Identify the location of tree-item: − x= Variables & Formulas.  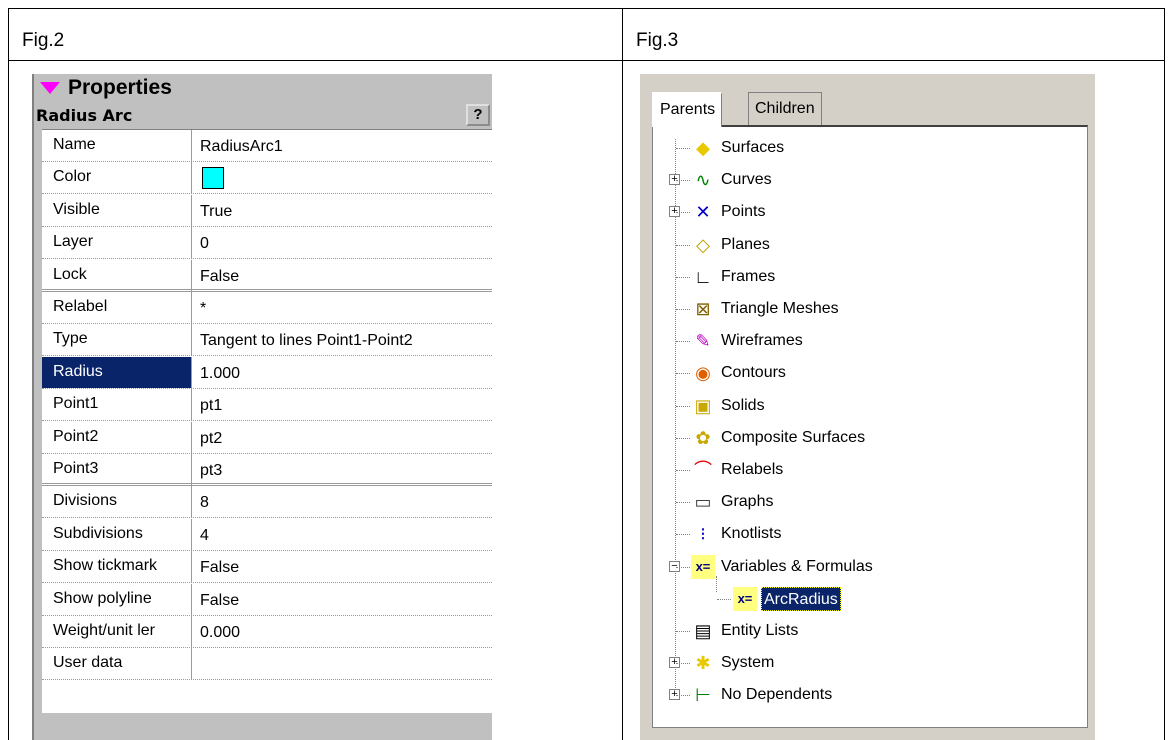
(868, 567).